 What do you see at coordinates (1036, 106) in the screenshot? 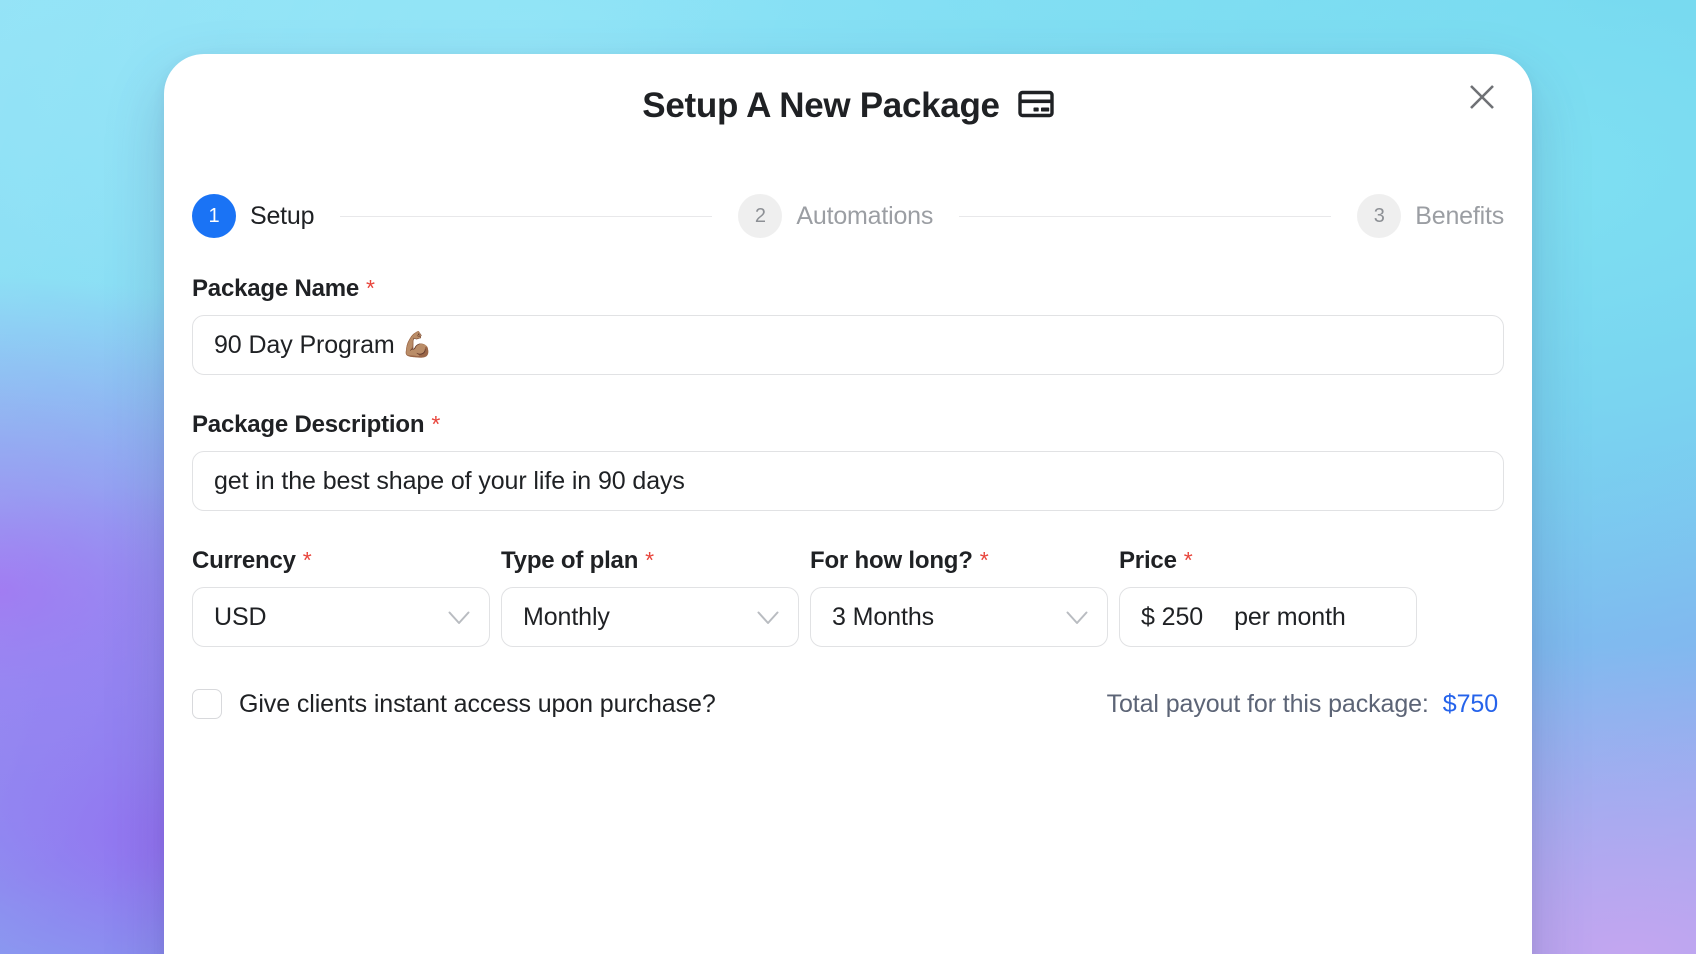
I see `credit-card-icon` at bounding box center [1036, 106].